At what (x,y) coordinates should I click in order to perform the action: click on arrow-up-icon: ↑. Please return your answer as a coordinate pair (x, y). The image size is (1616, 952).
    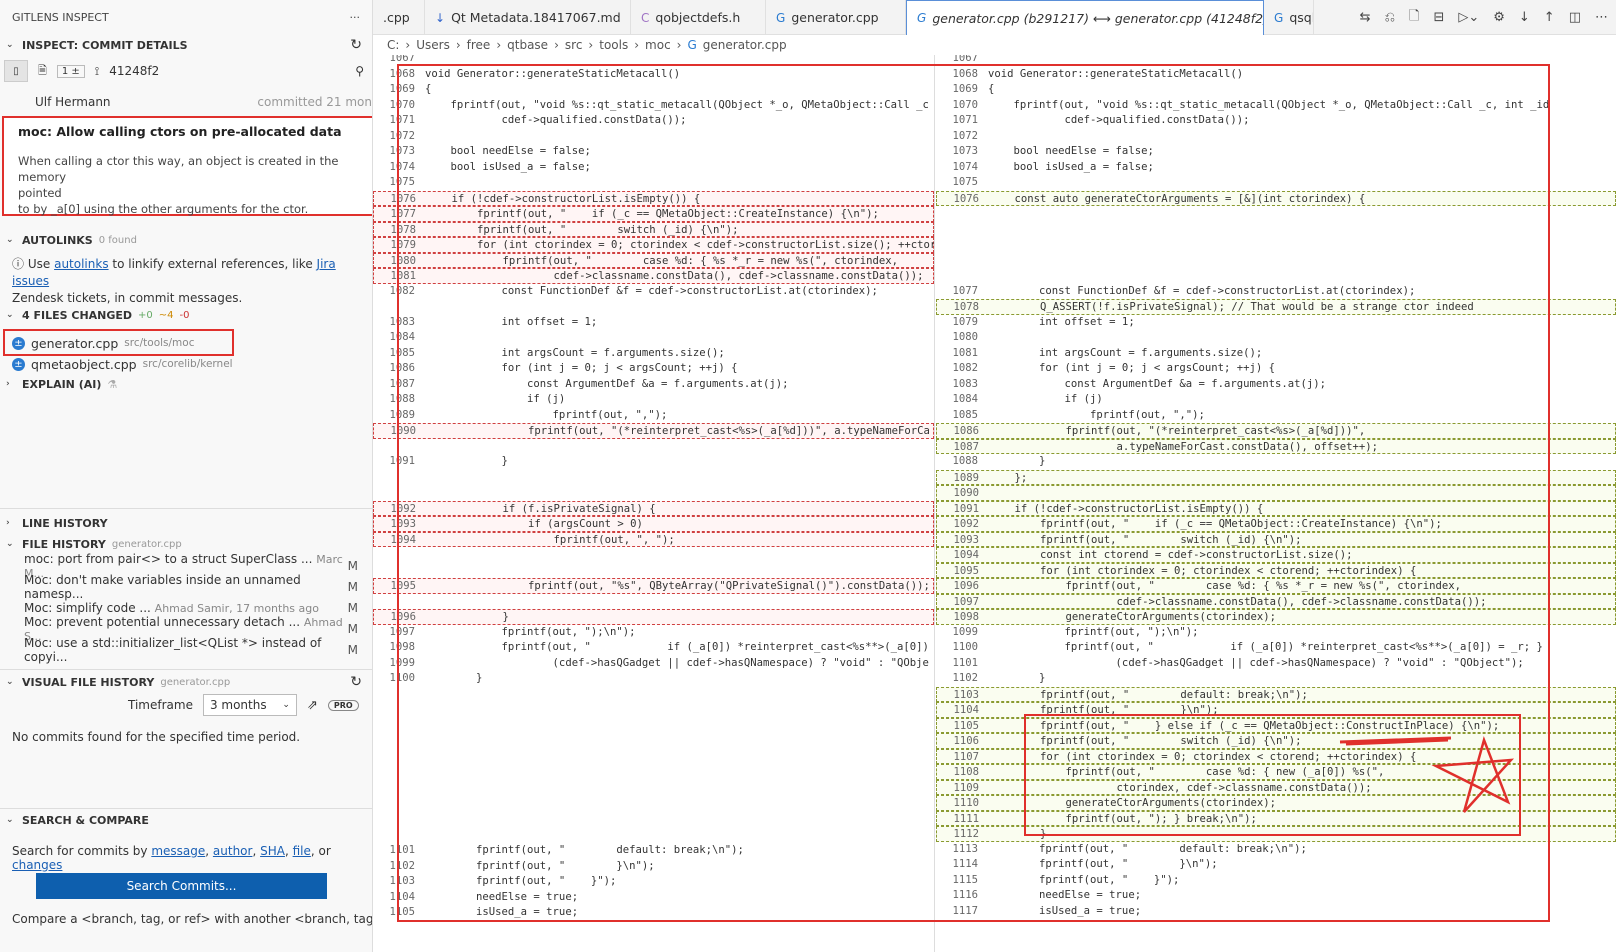
    Looking at the image, I should click on (1549, 17).